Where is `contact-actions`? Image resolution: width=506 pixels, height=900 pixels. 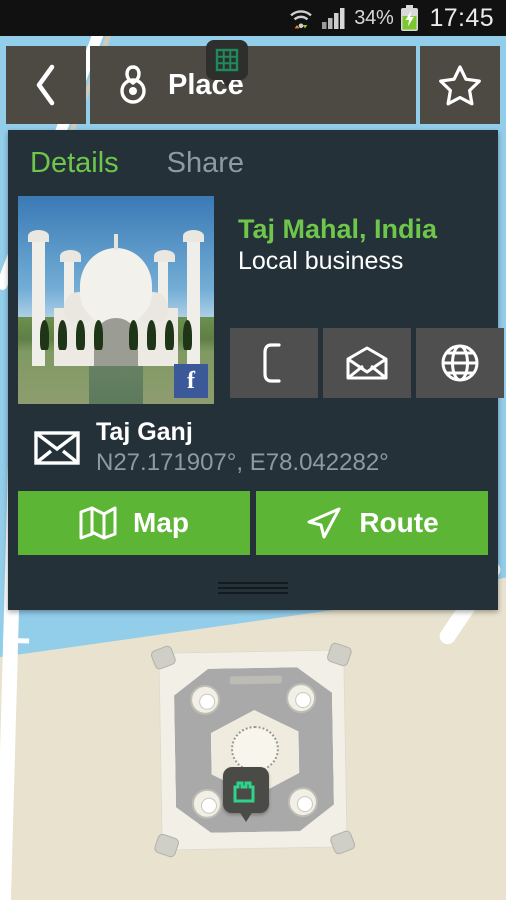 contact-actions is located at coordinates (362, 366).